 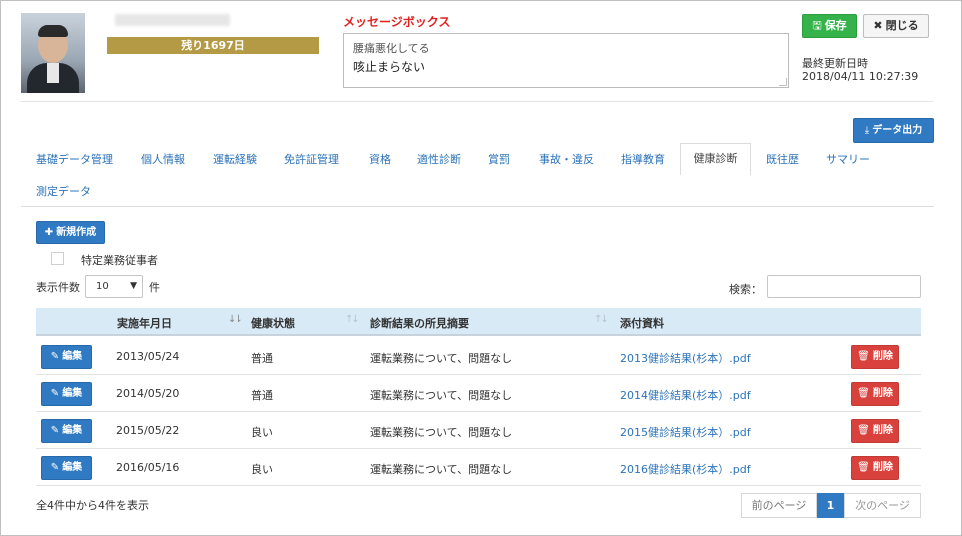 What do you see at coordinates (213, 45) in the screenshot?
I see `remaining-days-badge: 残り1697日` at bounding box center [213, 45].